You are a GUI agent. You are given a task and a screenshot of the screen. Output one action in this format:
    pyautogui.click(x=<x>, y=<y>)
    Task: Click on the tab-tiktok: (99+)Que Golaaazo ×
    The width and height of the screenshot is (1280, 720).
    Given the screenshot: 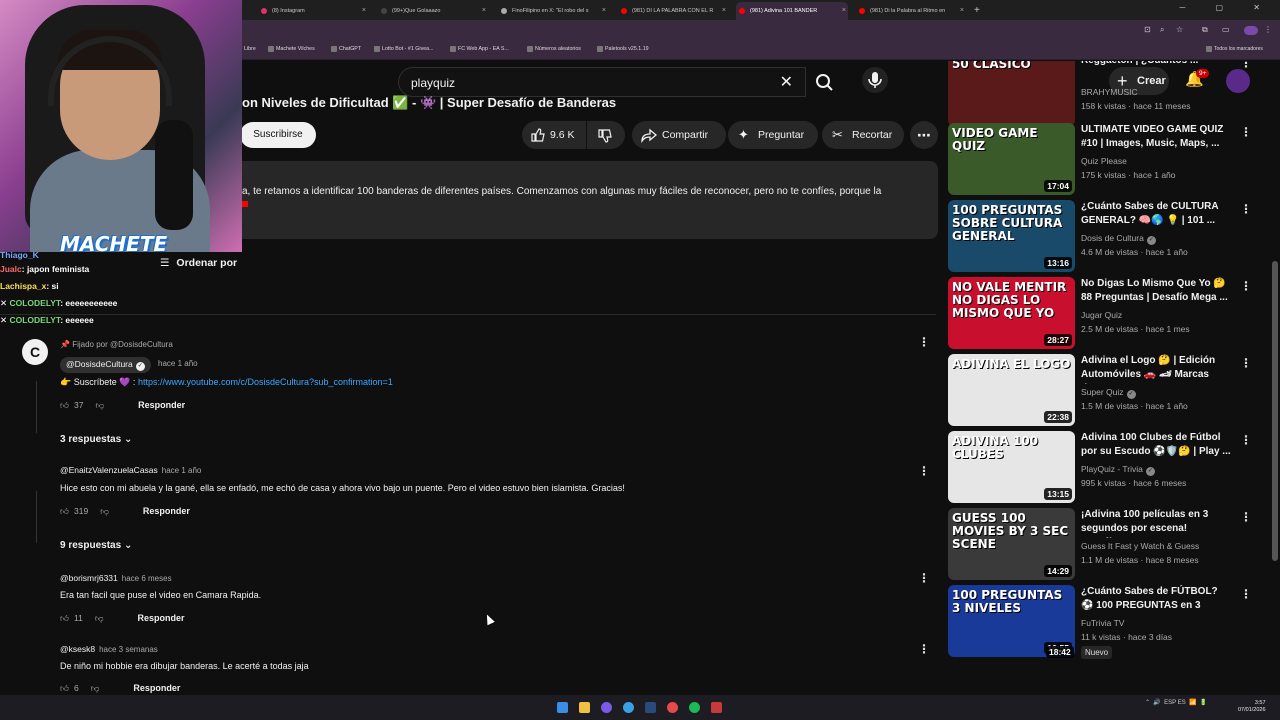 What is the action you would take?
    pyautogui.click(x=433, y=11)
    